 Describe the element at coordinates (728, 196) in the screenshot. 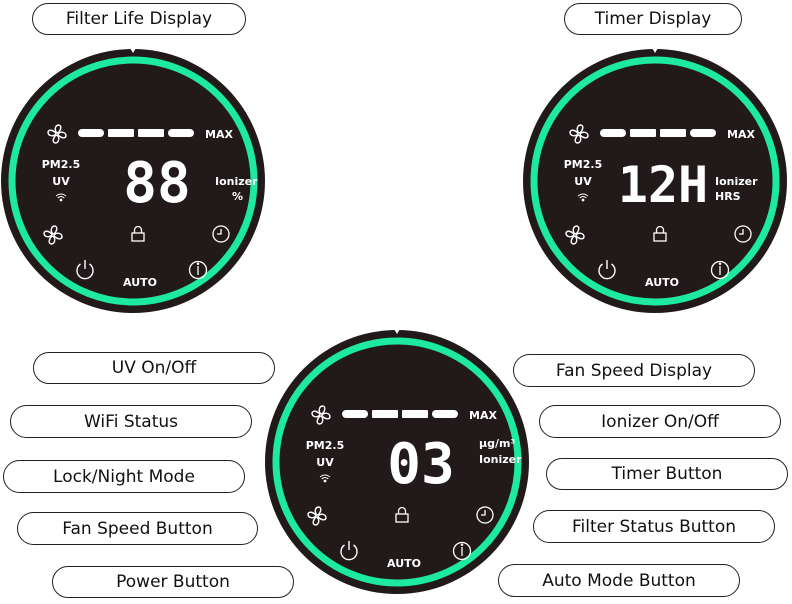

I see `right-bottom-label: HRS` at that location.